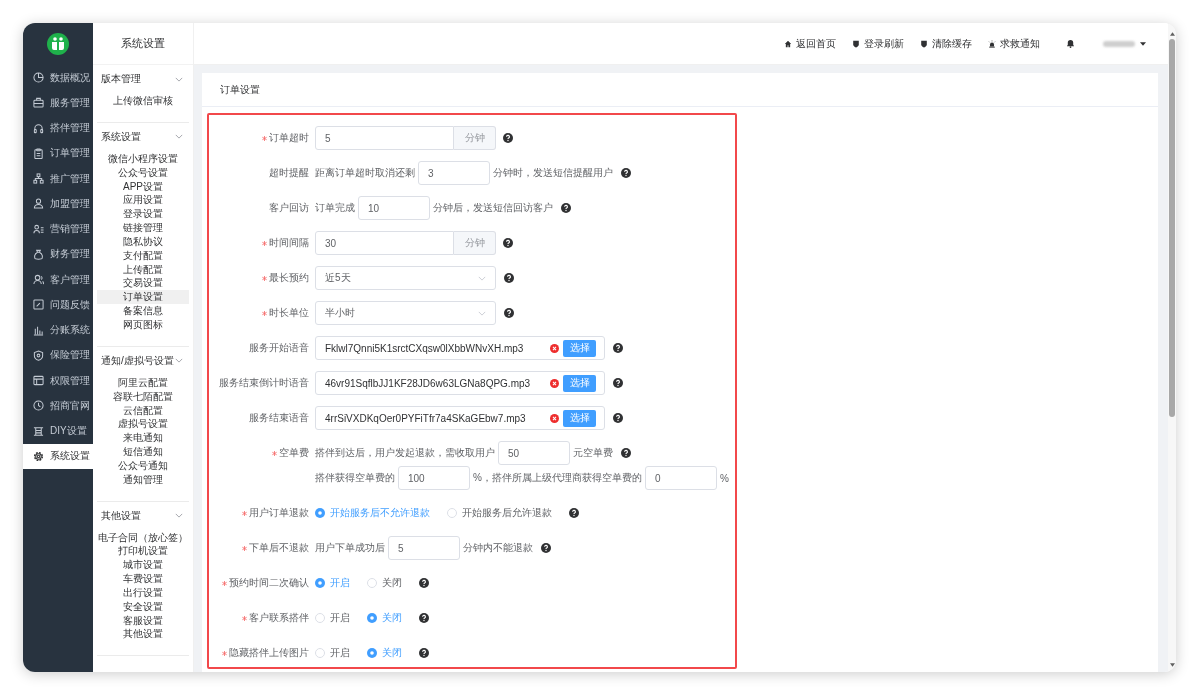  What do you see at coordinates (143, 592) in the screenshot?
I see `sub-nav-item: 出行设置` at bounding box center [143, 592].